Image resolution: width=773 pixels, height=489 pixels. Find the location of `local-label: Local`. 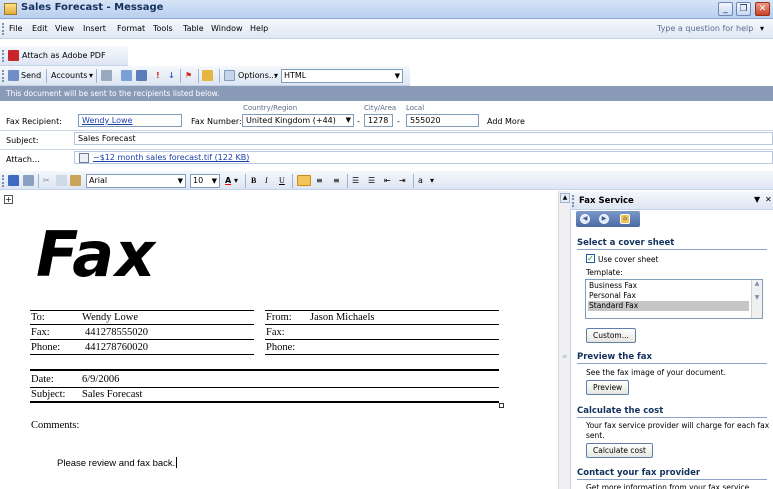

local-label: Local is located at coordinates (415, 108).